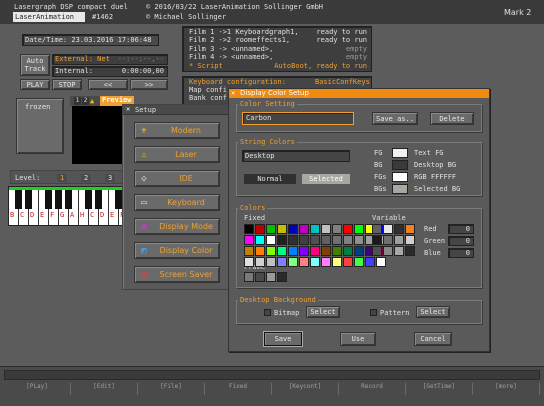 The width and height of the screenshot is (544, 406). Describe the element at coordinates (272, 375) in the screenshot. I see `command-line` at that location.